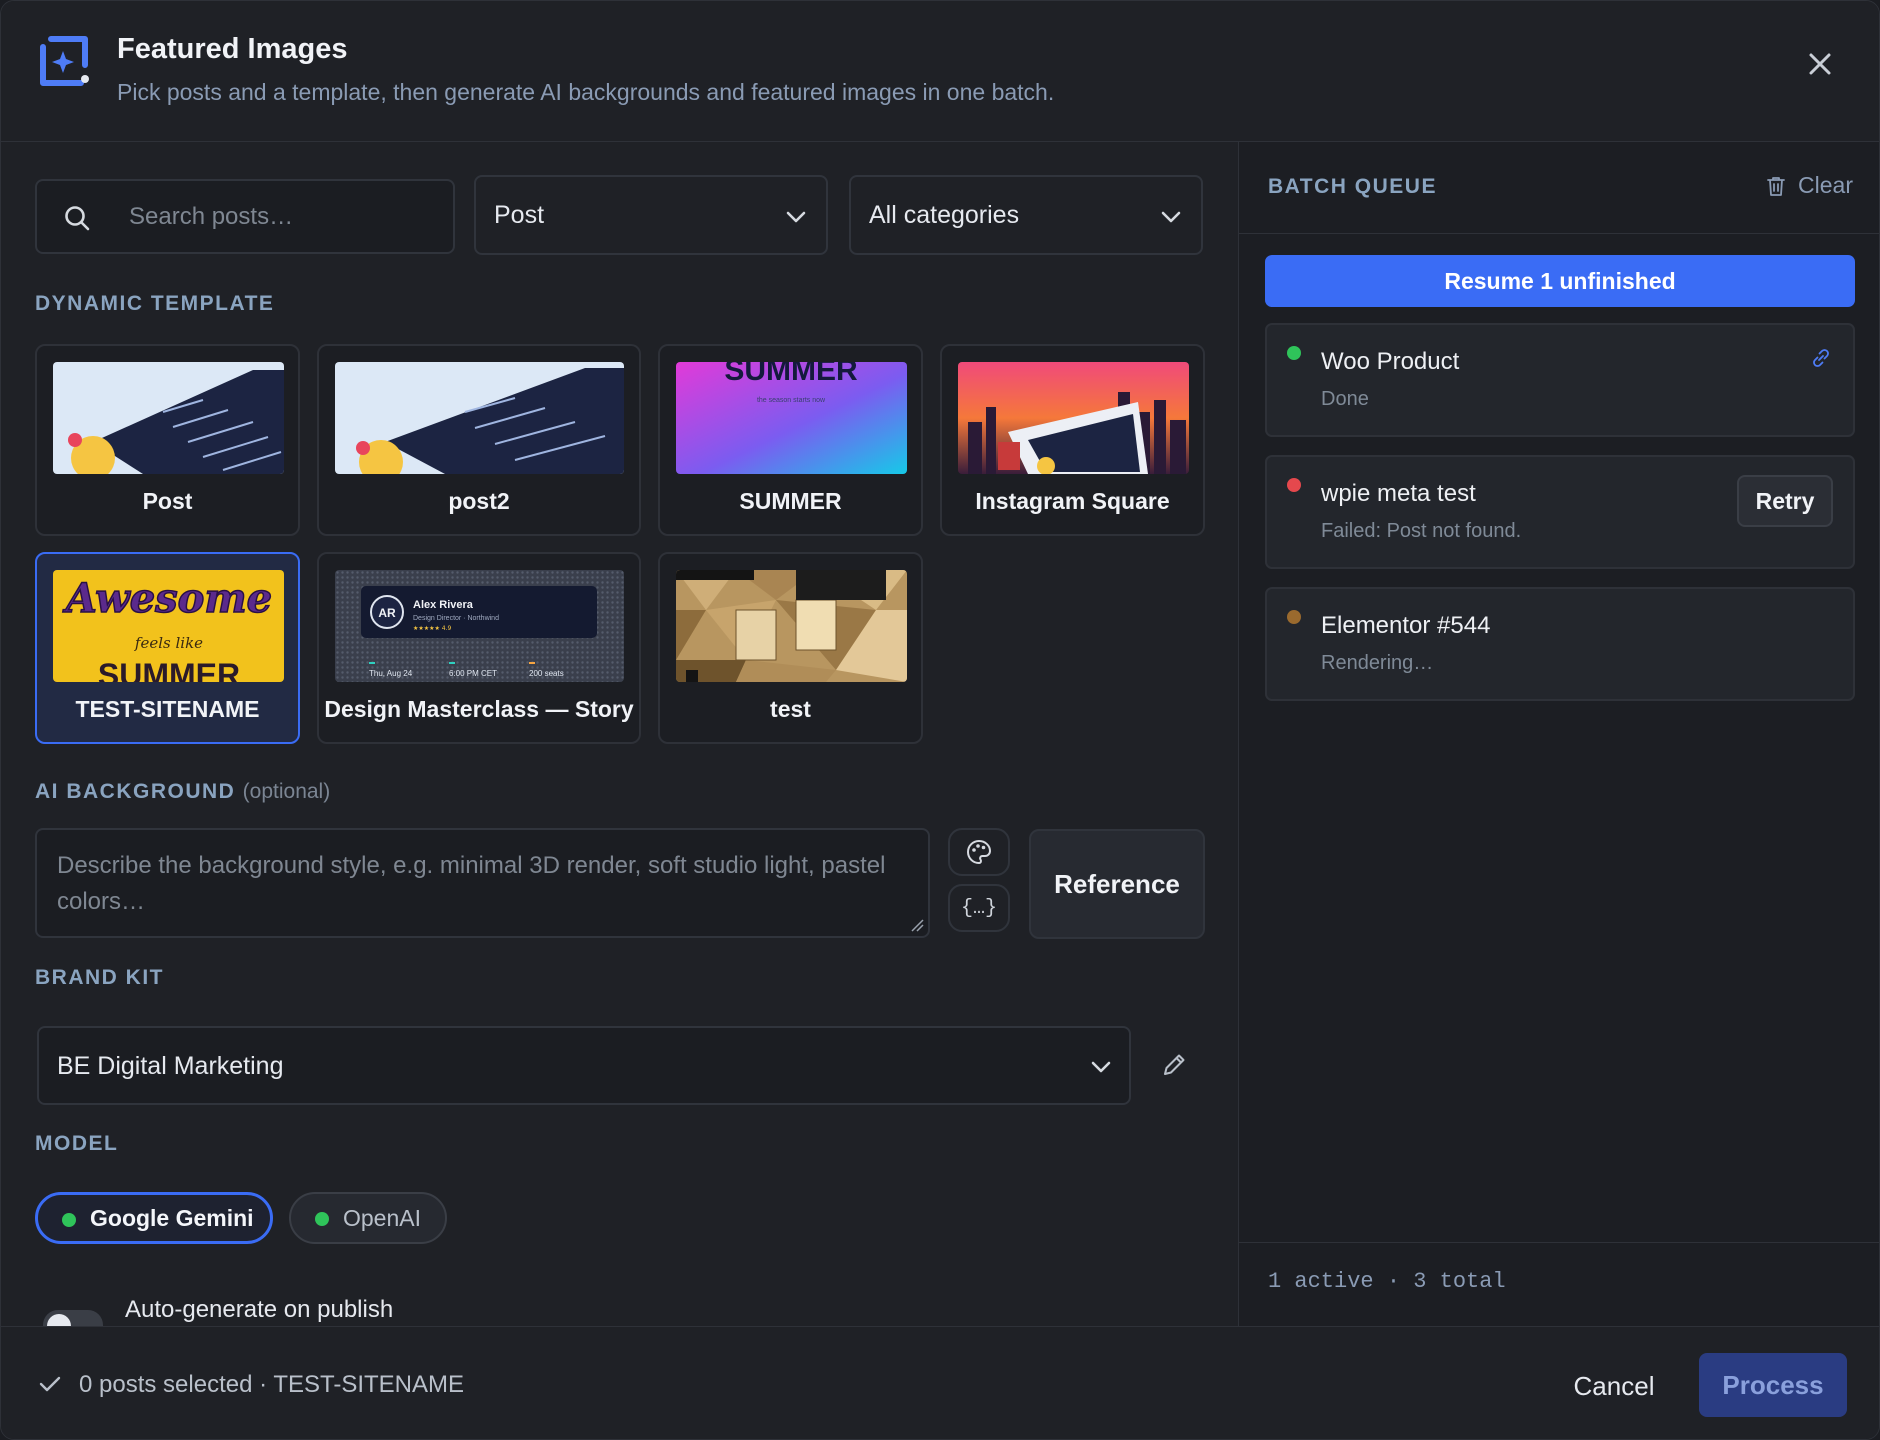  What do you see at coordinates (1387, 1281) in the screenshot?
I see `queue-summary: 1 active · 3 total` at bounding box center [1387, 1281].